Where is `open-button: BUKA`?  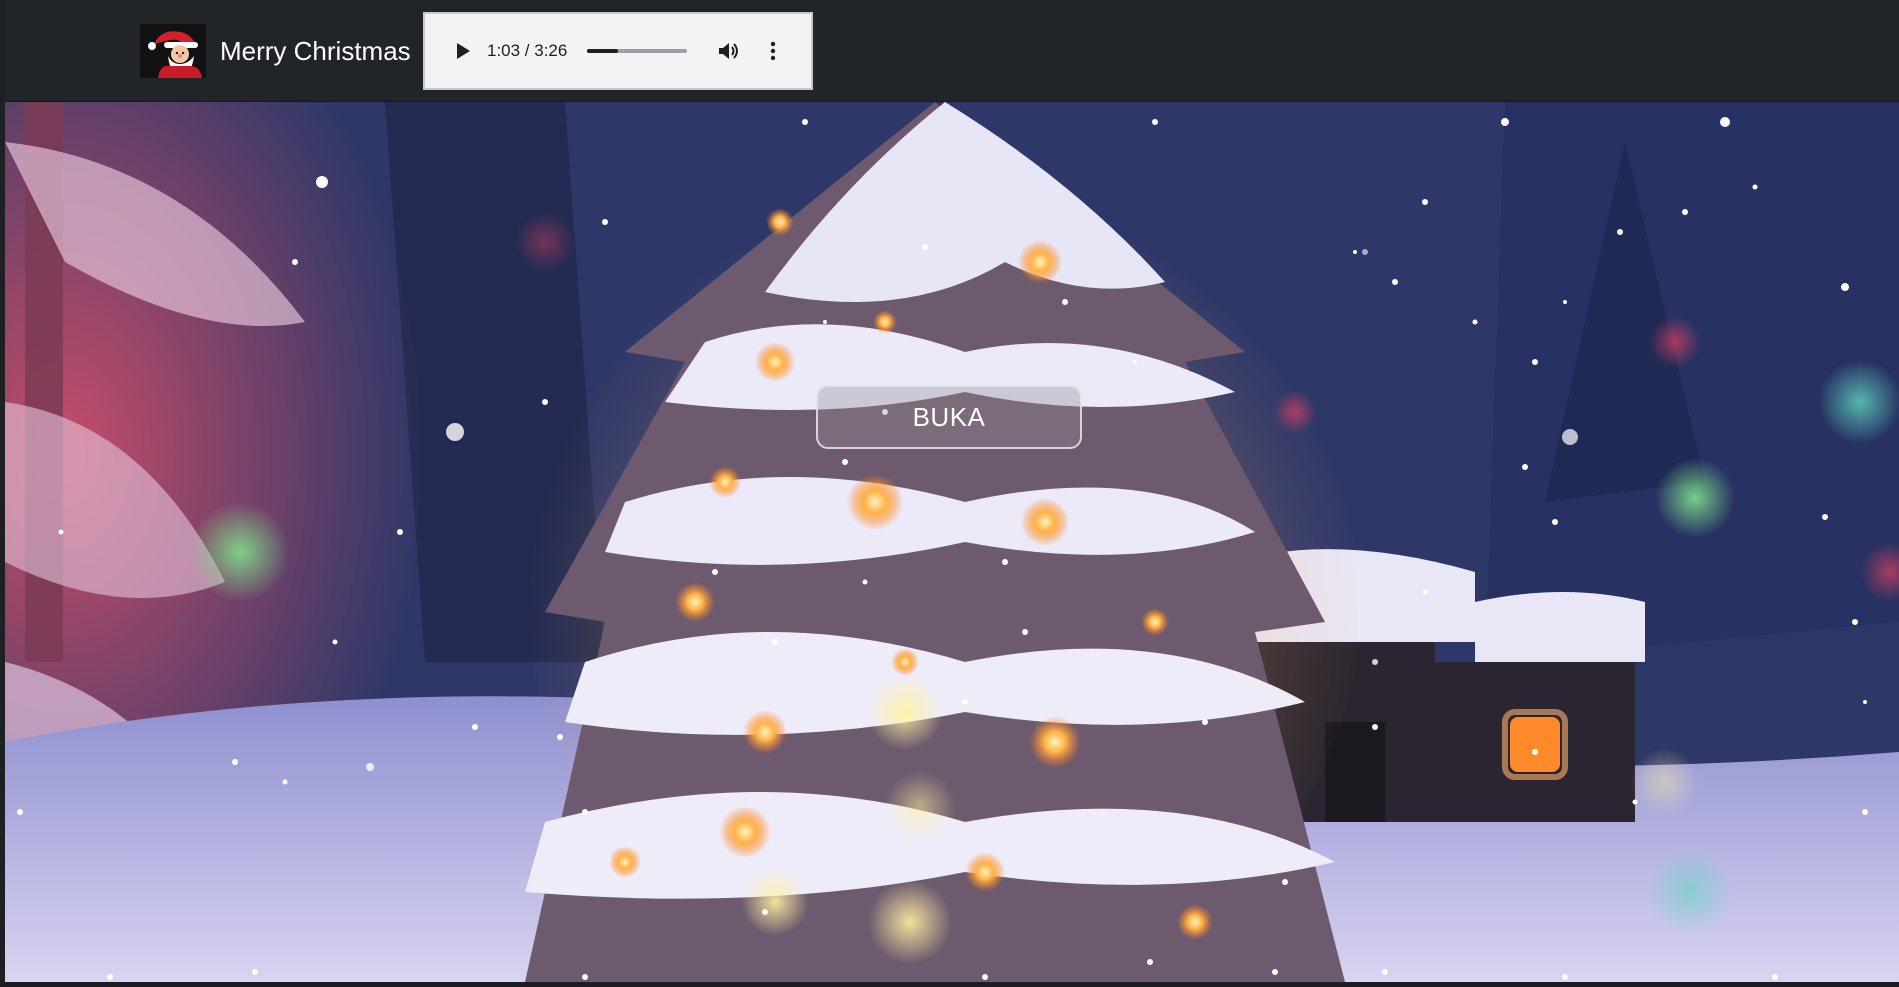
open-button: BUKA is located at coordinates (949, 417).